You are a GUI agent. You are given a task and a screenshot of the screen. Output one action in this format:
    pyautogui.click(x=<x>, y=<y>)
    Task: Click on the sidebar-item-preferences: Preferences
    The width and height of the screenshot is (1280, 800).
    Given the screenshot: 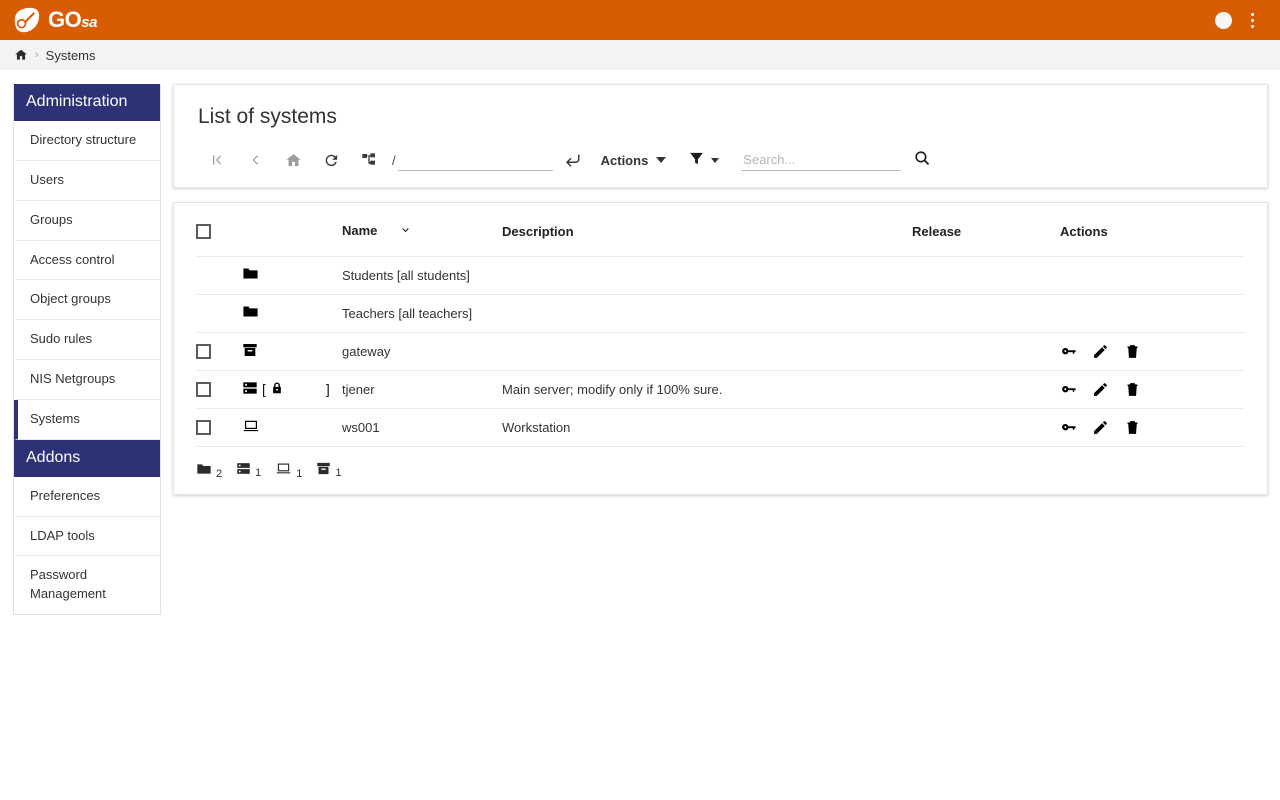 What is the action you would take?
    pyautogui.click(x=87, y=496)
    